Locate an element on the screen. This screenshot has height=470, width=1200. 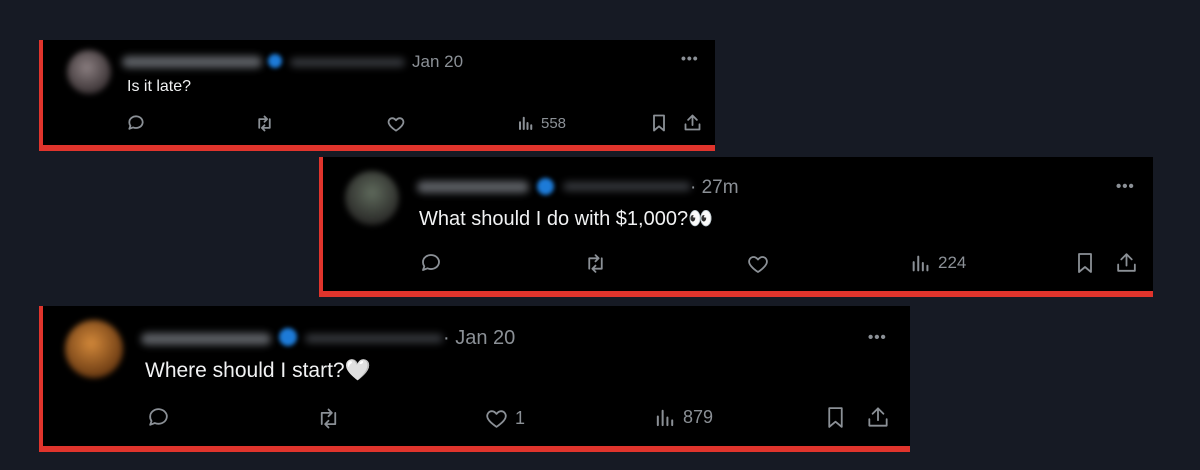
views-count: 224 is located at coordinates (952, 262).